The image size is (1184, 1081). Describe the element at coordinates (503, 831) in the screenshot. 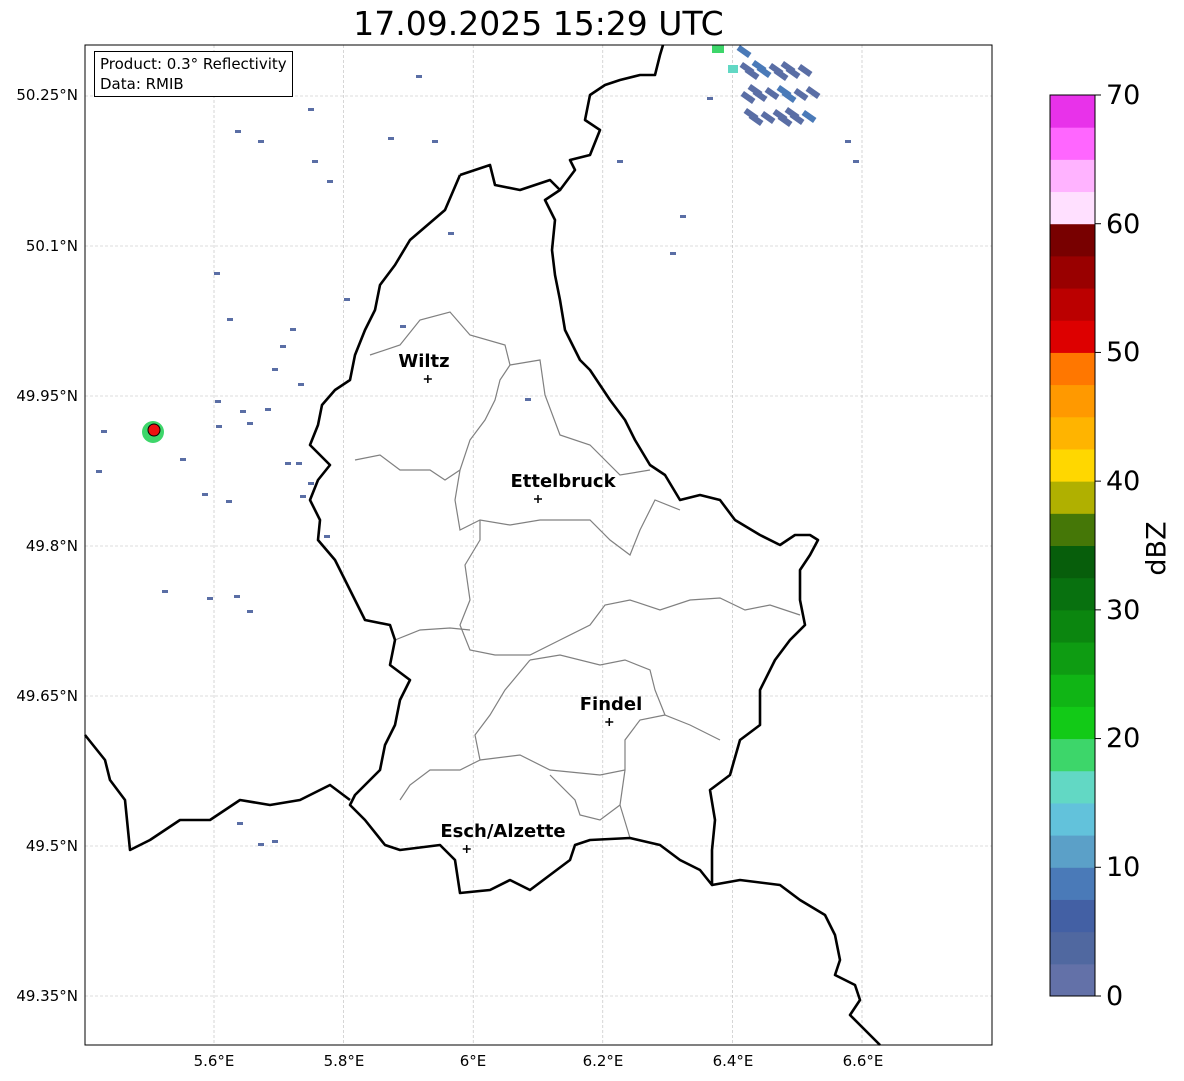

I see `city-label-esch-alzette: Esch/Alzette` at that location.